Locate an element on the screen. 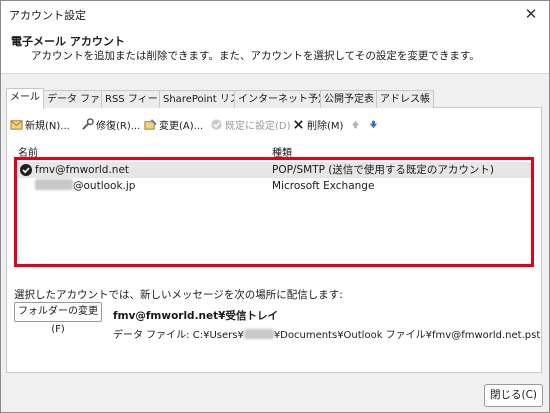 This screenshot has height=413, width=550. default-check-icon is located at coordinates (216, 124).